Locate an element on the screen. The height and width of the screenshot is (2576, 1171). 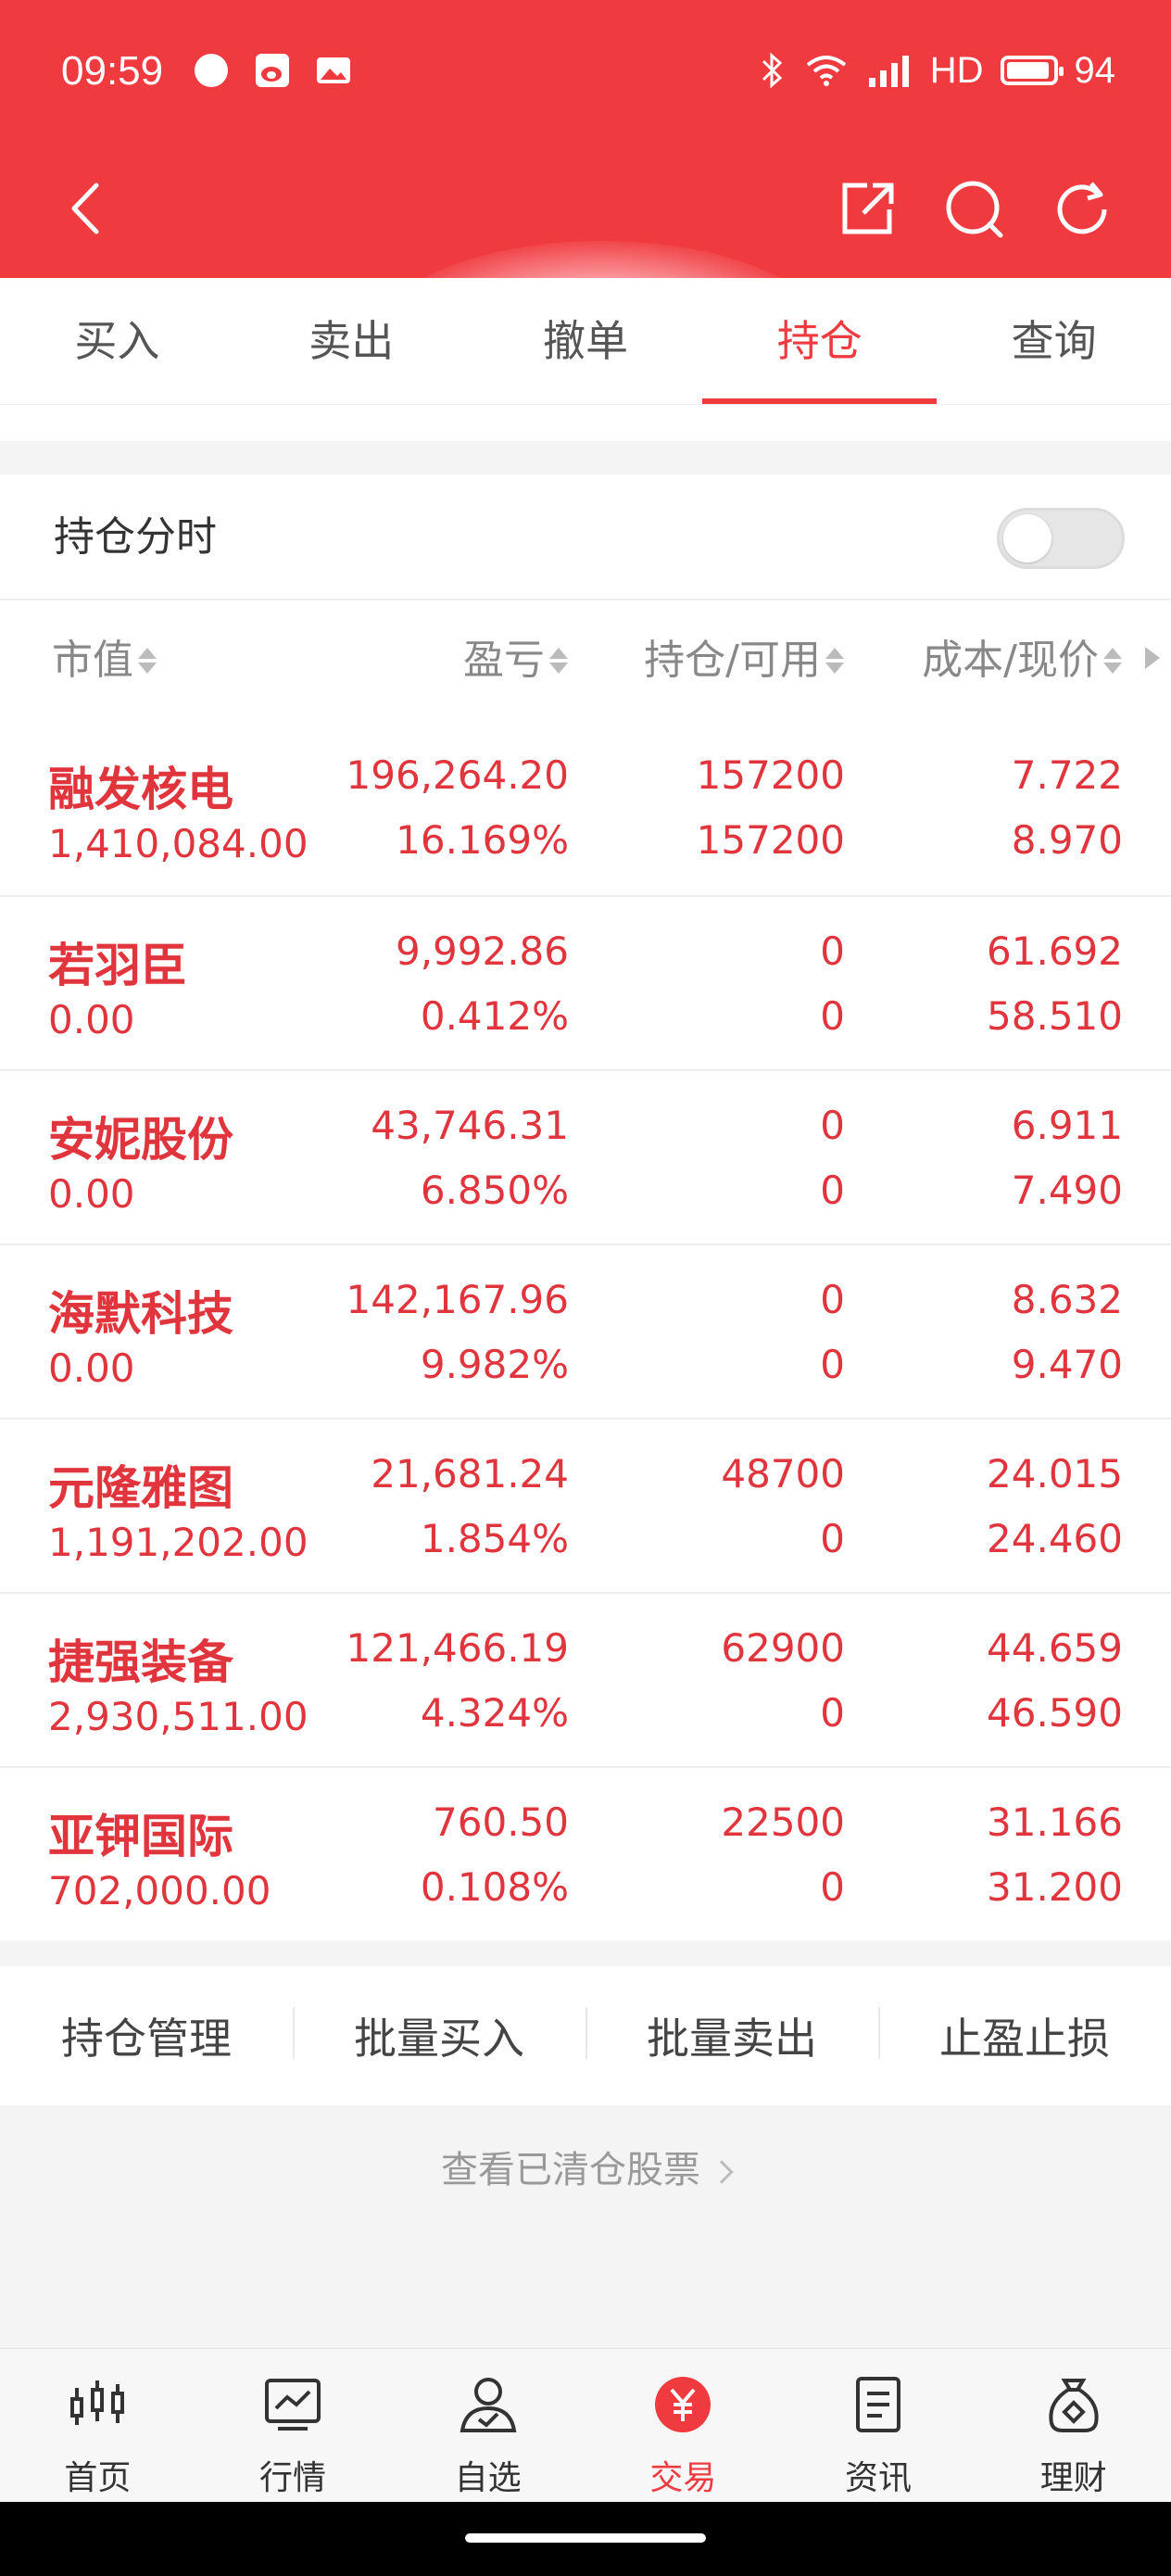
cost-price: 61.692 is located at coordinates (1055, 951).